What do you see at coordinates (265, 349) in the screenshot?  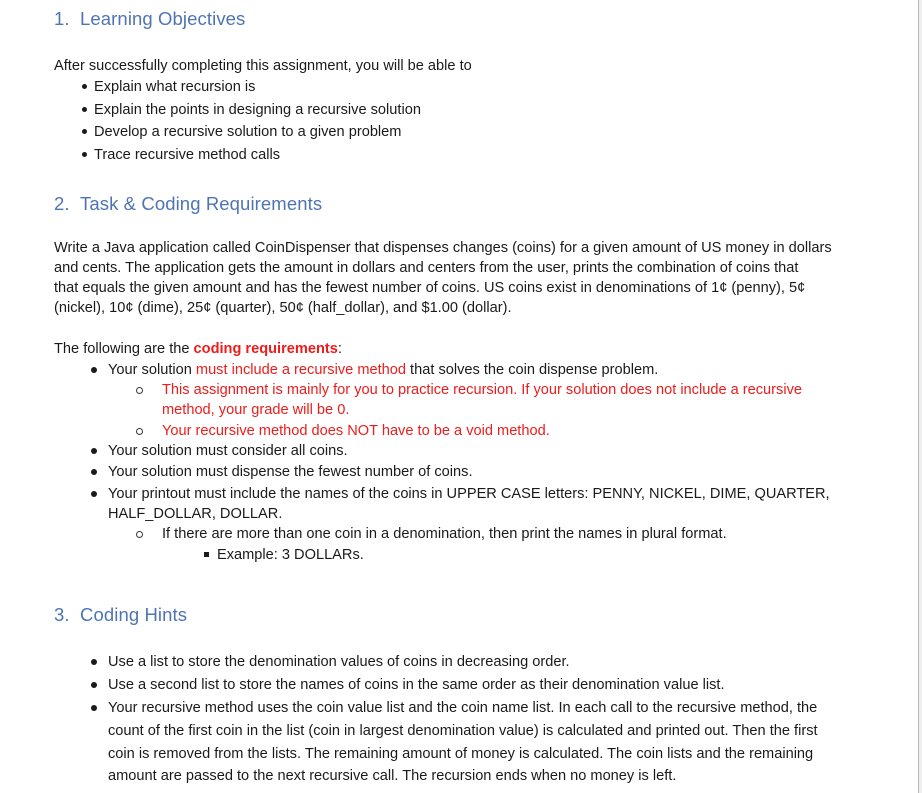 I see `requirements-emphasis: coding requirements` at bounding box center [265, 349].